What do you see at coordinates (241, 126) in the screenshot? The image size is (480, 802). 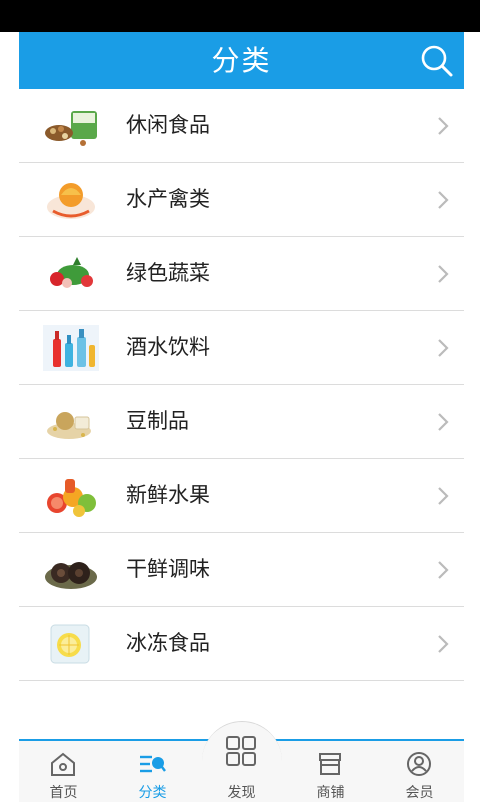 I see `category-item-snacks: 休闲食品` at bounding box center [241, 126].